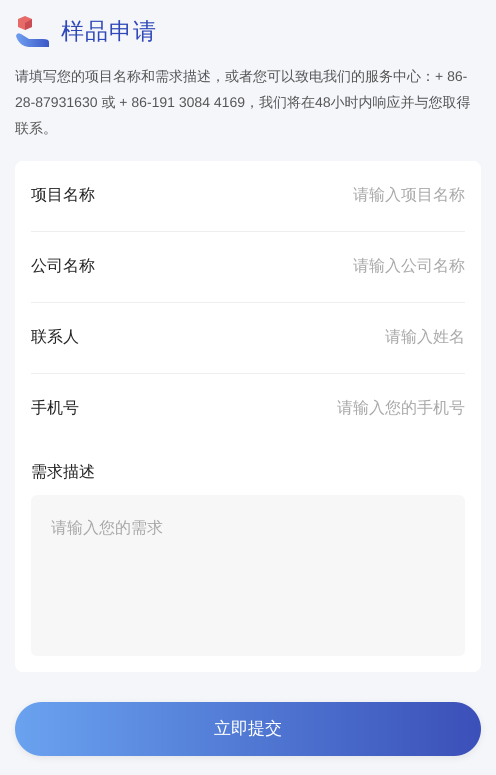 The width and height of the screenshot is (496, 775). Describe the element at coordinates (272, 409) in the screenshot. I see `input-field: 请输入您的手机号` at that location.